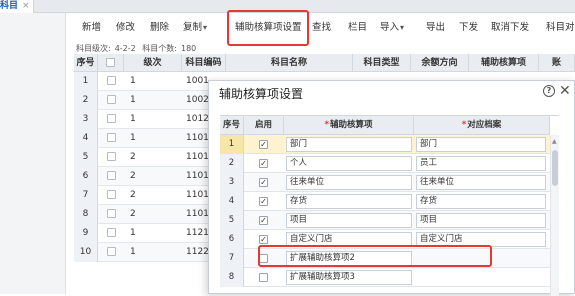 Image resolution: width=575 pixels, height=296 pixels. I want to click on col-header-code: 科目编码, so click(204, 63).